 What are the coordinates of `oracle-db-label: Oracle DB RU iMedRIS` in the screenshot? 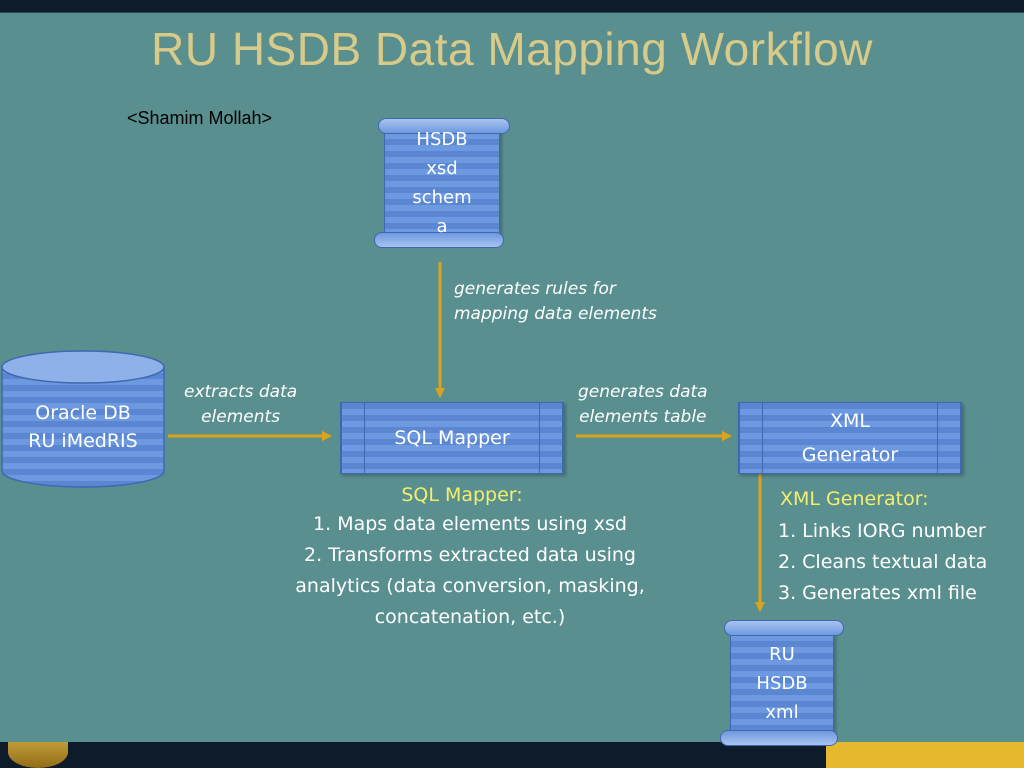 It's located at (83, 427).